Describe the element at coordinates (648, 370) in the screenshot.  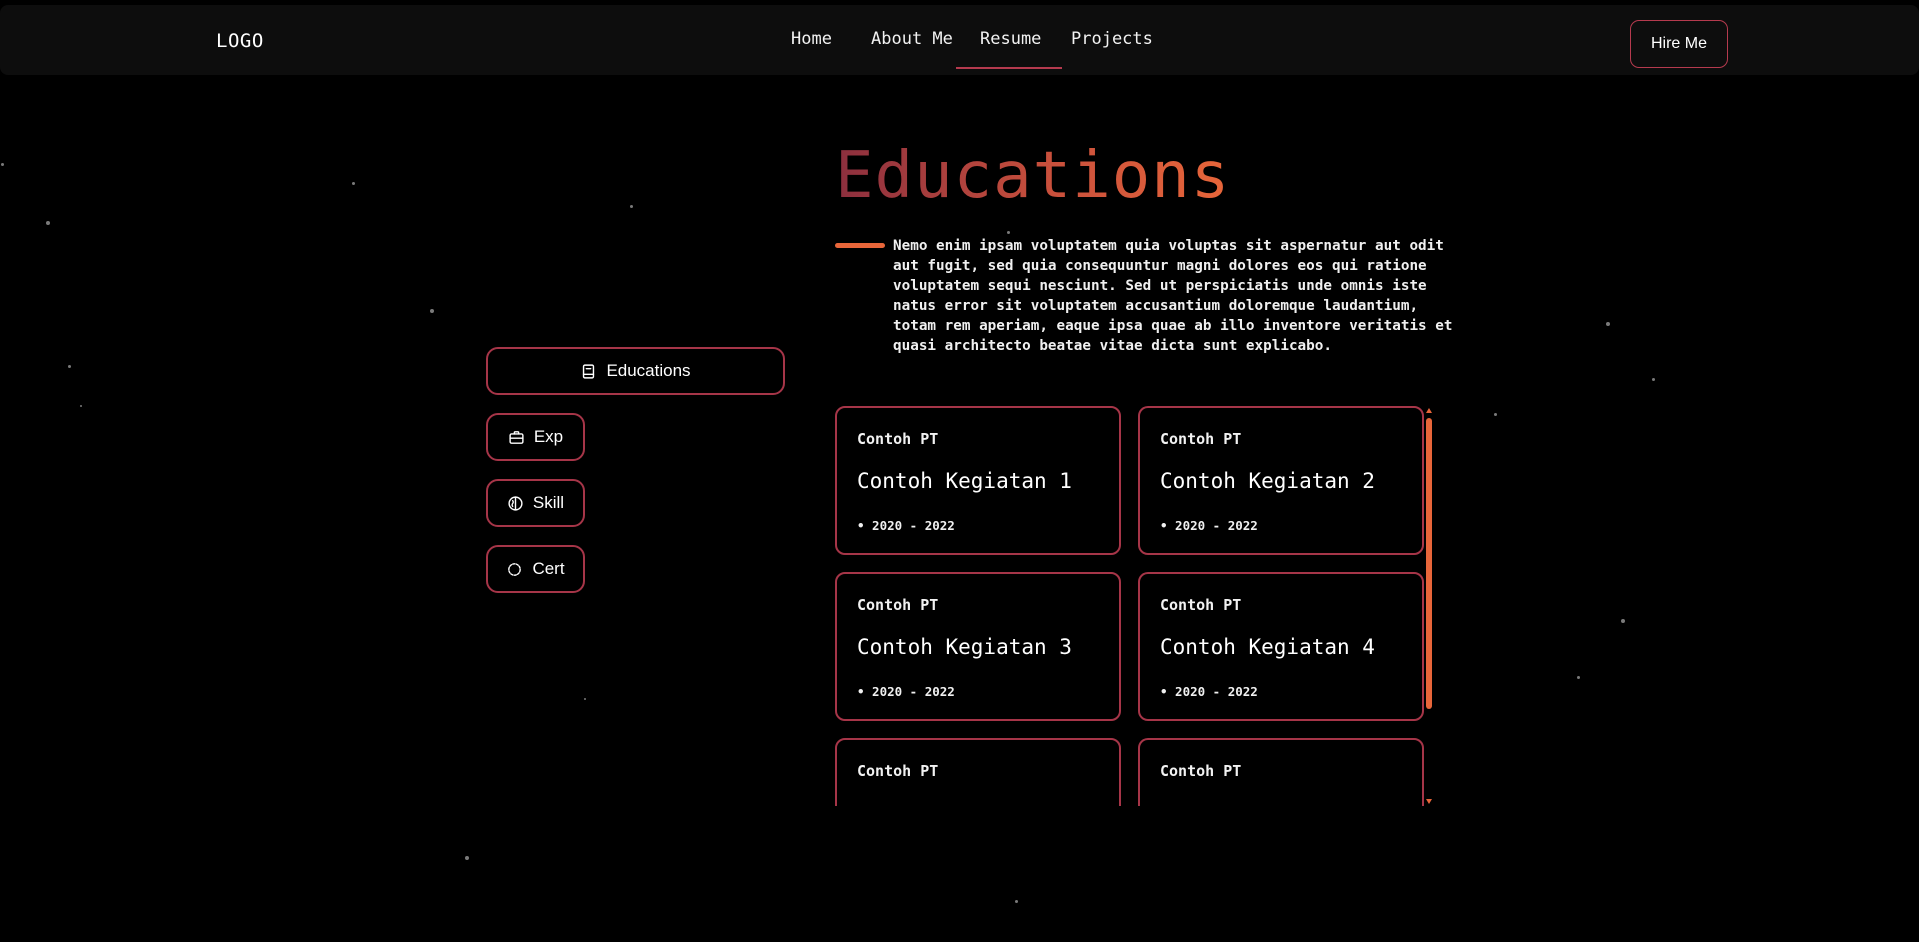
I see `tab-label: Educations` at that location.